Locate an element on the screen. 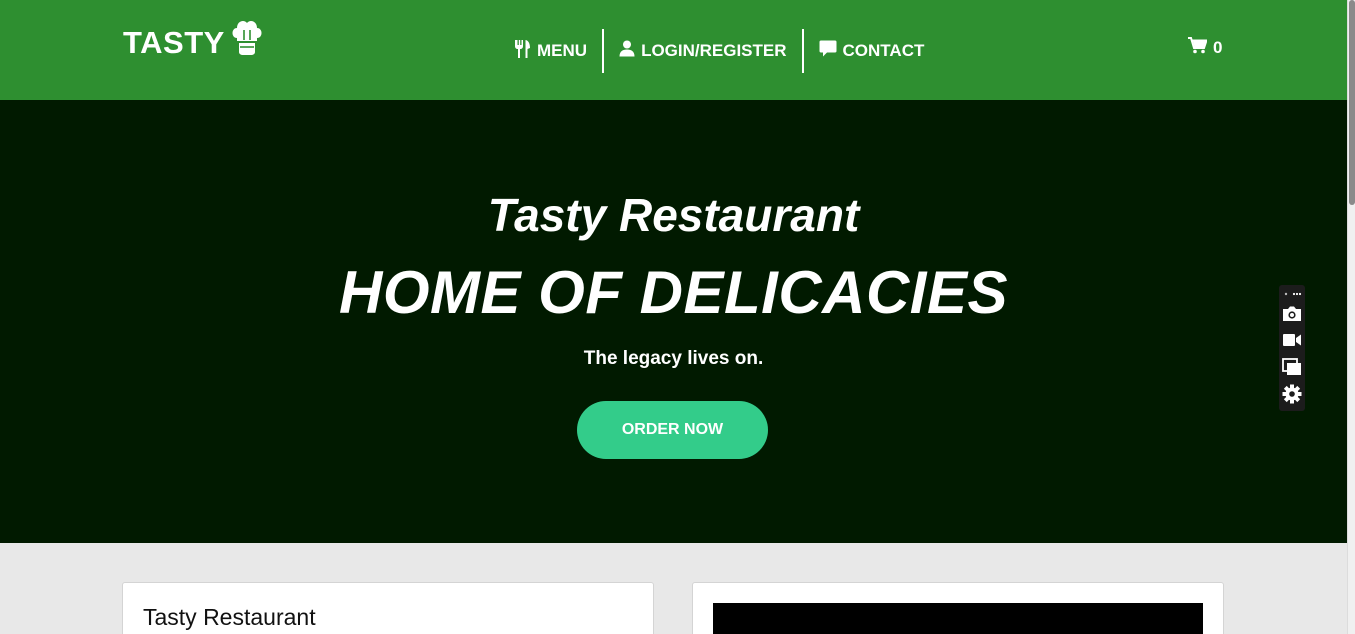  windows-icon is located at coordinates (1292, 367).